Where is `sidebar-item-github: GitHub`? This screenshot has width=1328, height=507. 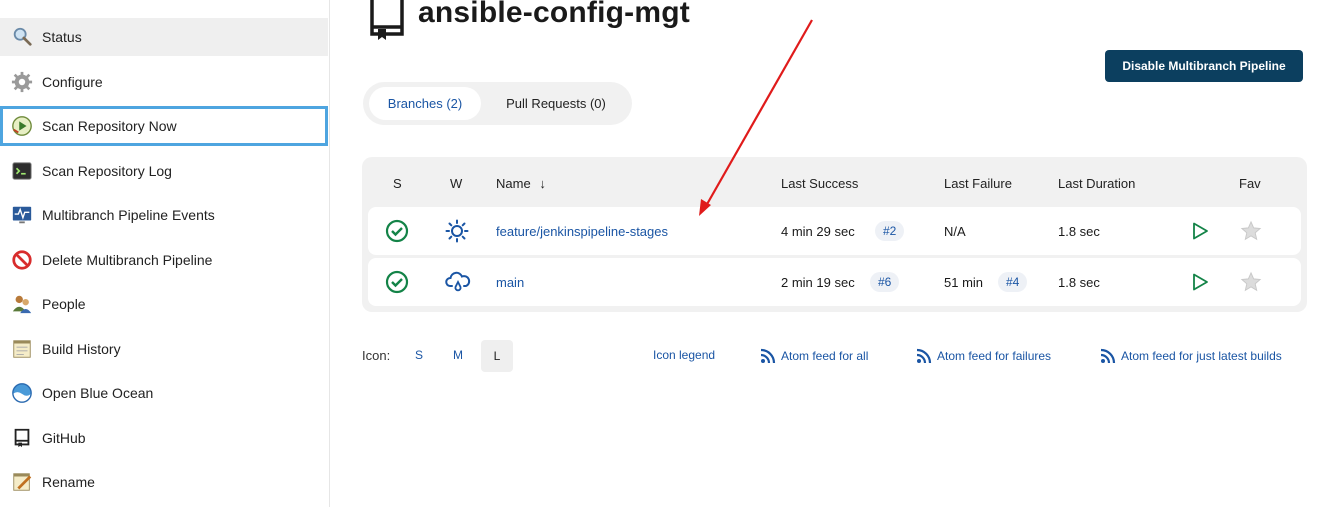
sidebar-item-github: GitHub is located at coordinates (164, 438).